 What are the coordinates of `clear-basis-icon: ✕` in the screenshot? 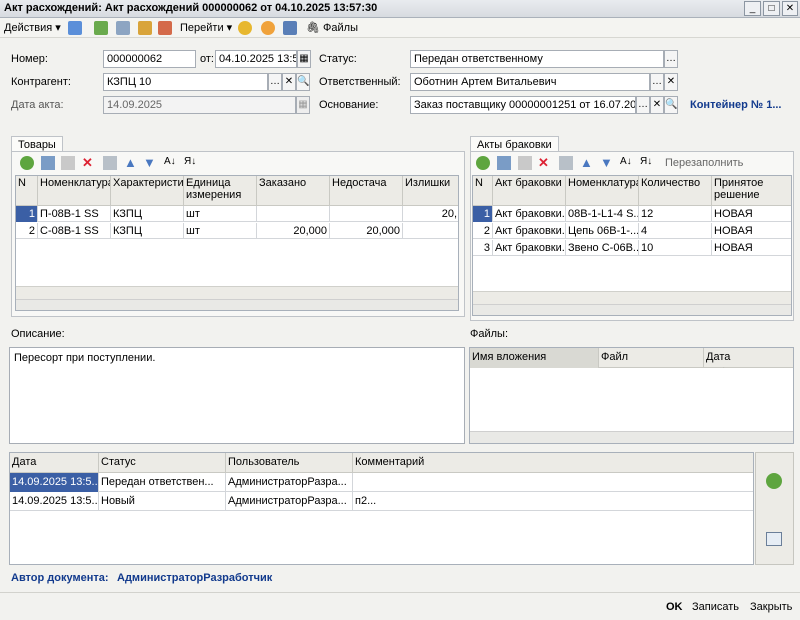 It's located at (657, 105).